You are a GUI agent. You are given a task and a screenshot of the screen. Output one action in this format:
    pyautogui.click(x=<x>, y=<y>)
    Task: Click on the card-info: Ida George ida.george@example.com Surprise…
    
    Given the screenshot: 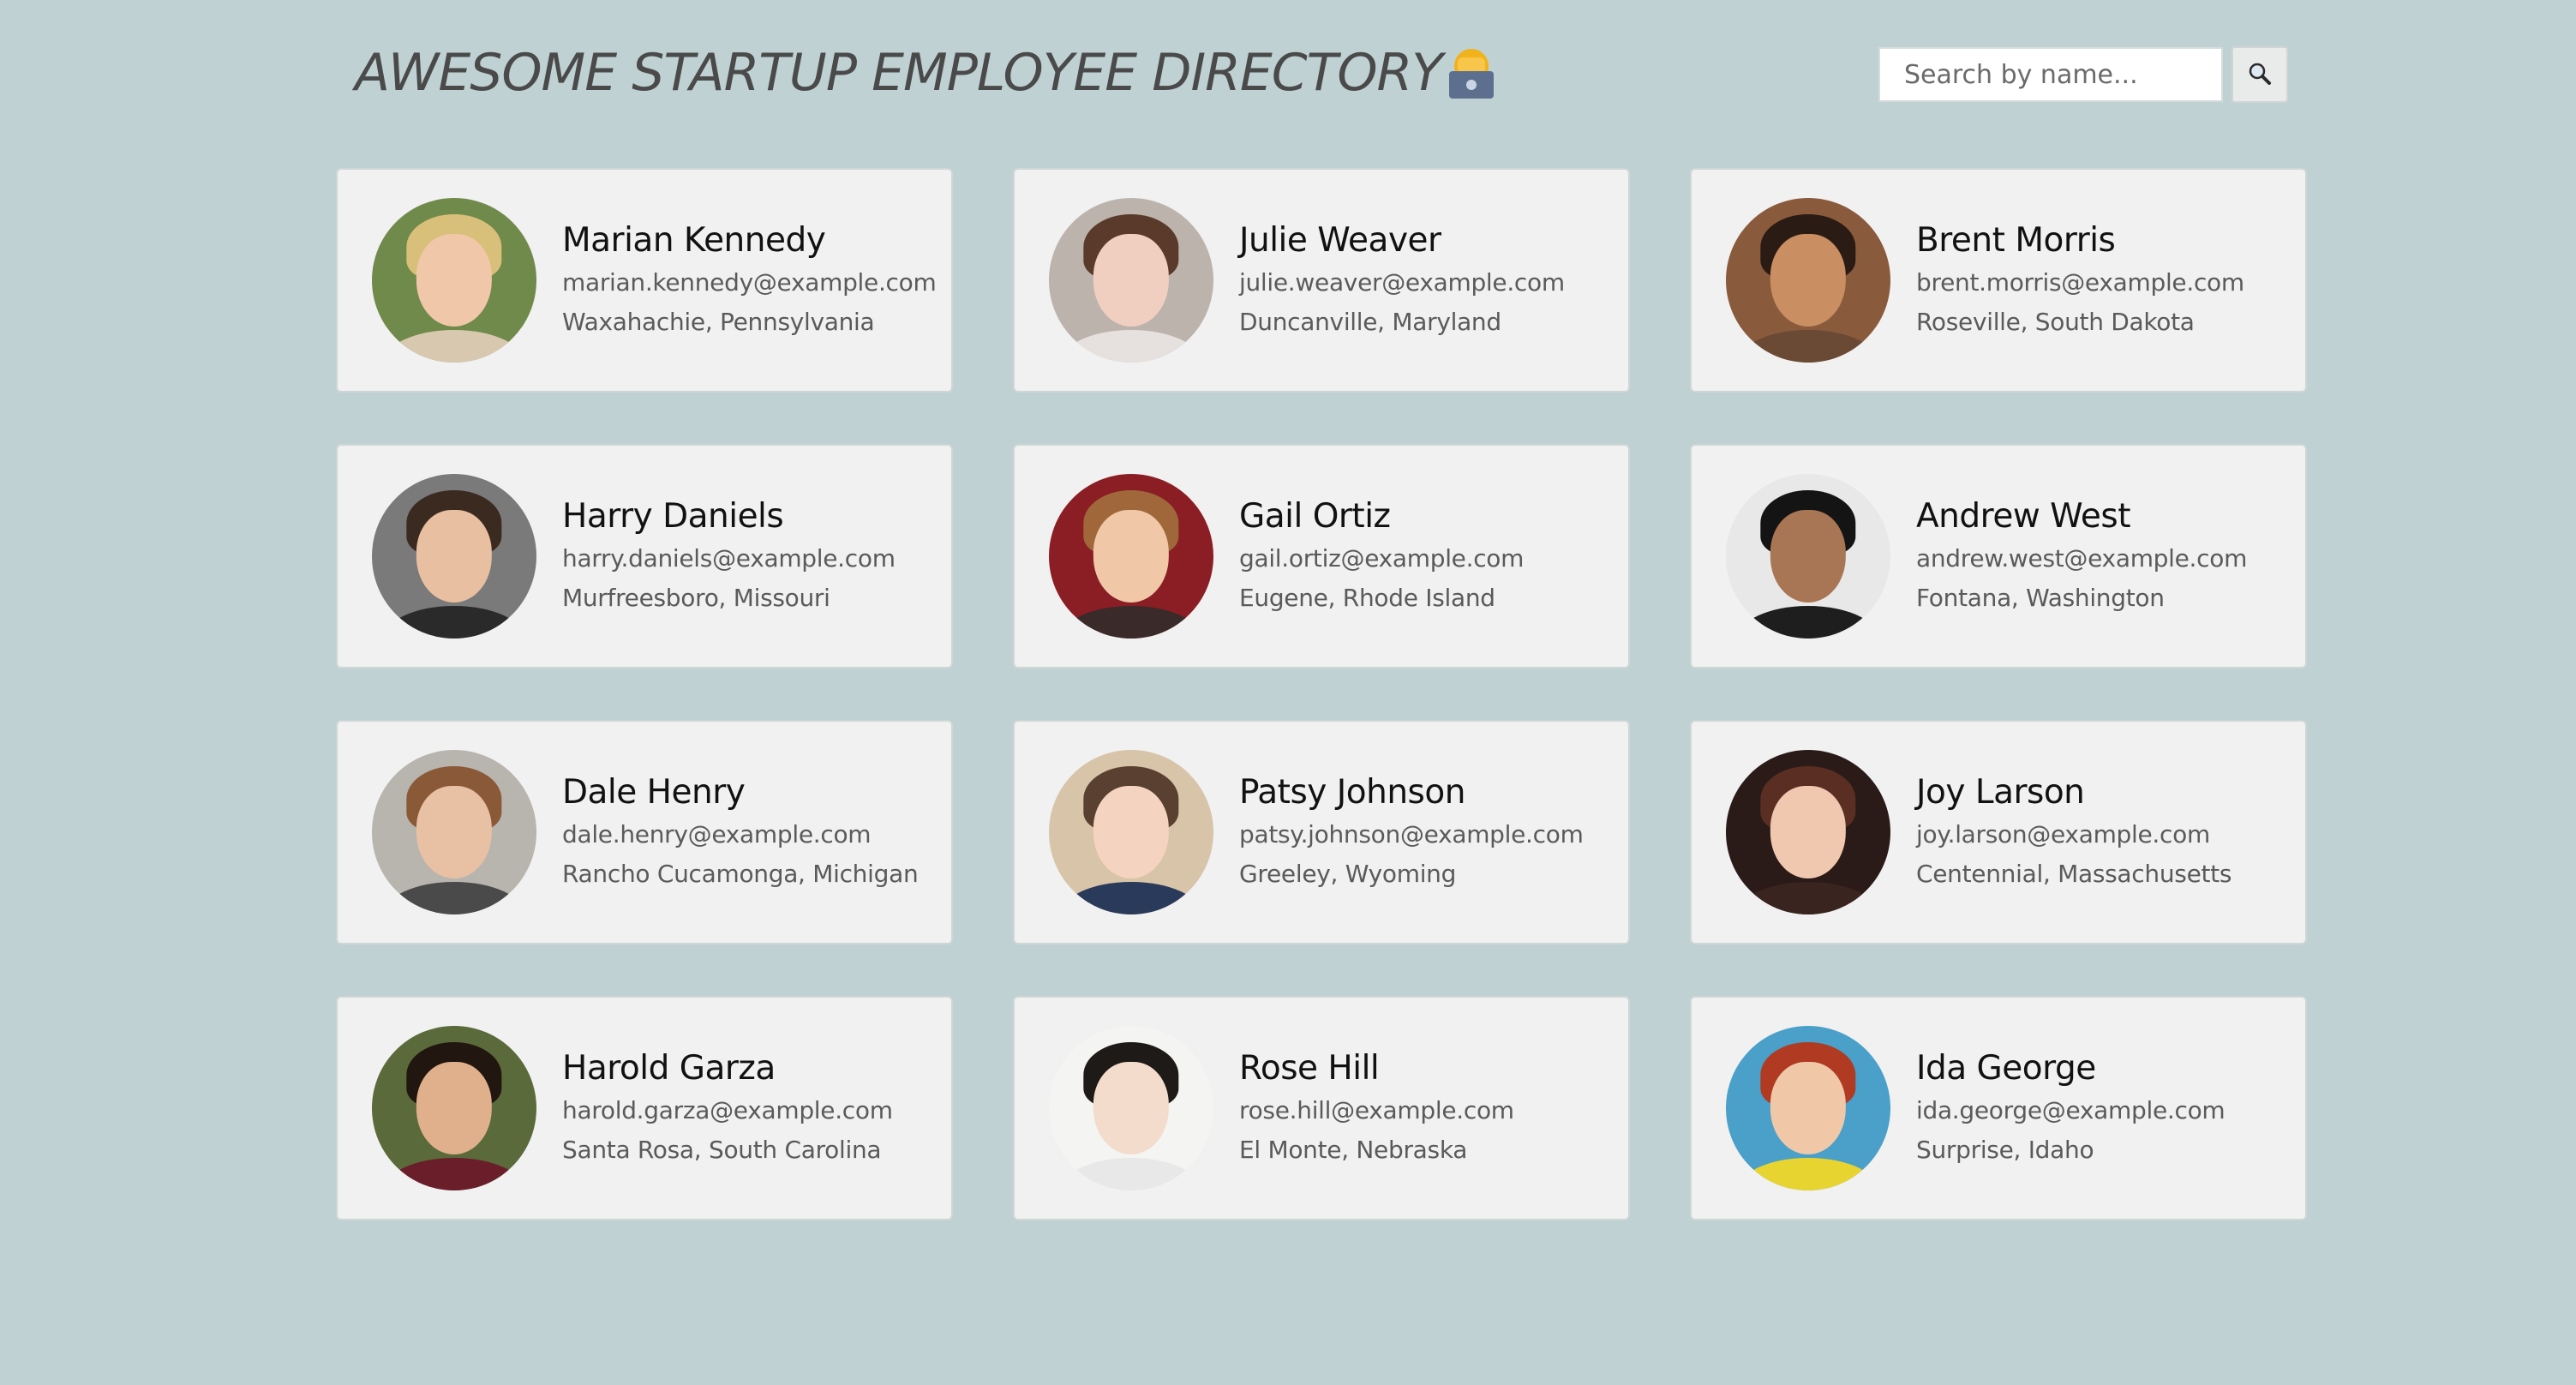 What is the action you would take?
    pyautogui.click(x=2071, y=1108)
    